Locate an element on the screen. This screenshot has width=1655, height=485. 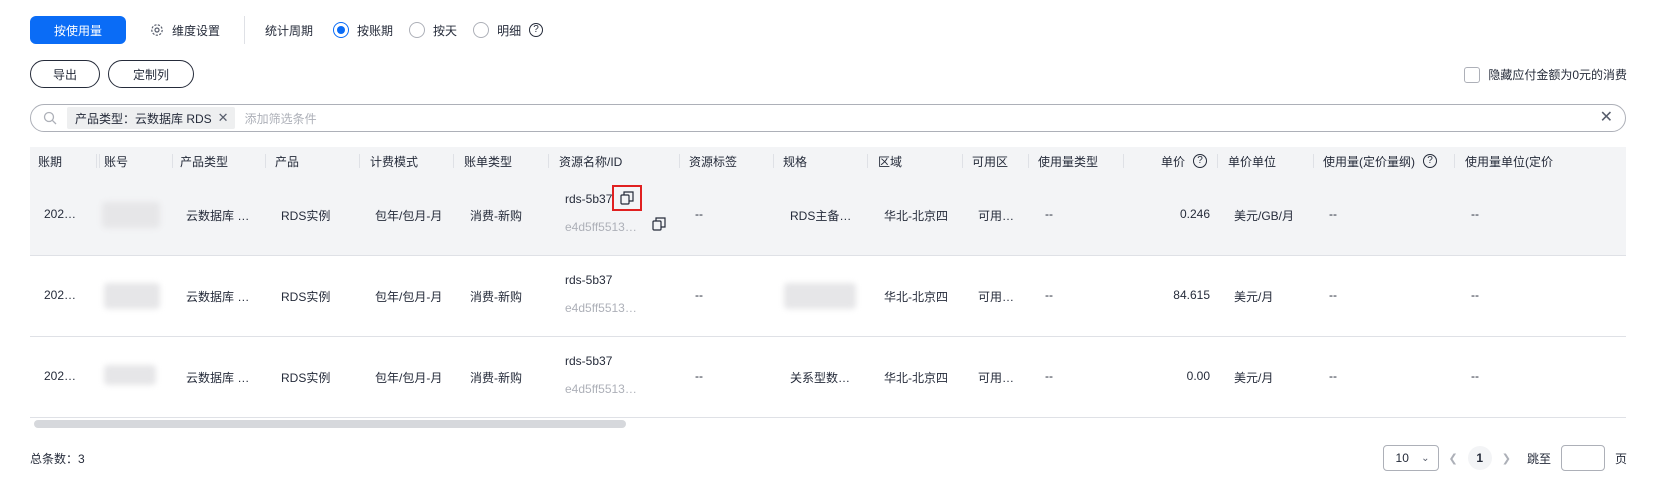
radio-detail: 明细 is located at coordinates (497, 30).